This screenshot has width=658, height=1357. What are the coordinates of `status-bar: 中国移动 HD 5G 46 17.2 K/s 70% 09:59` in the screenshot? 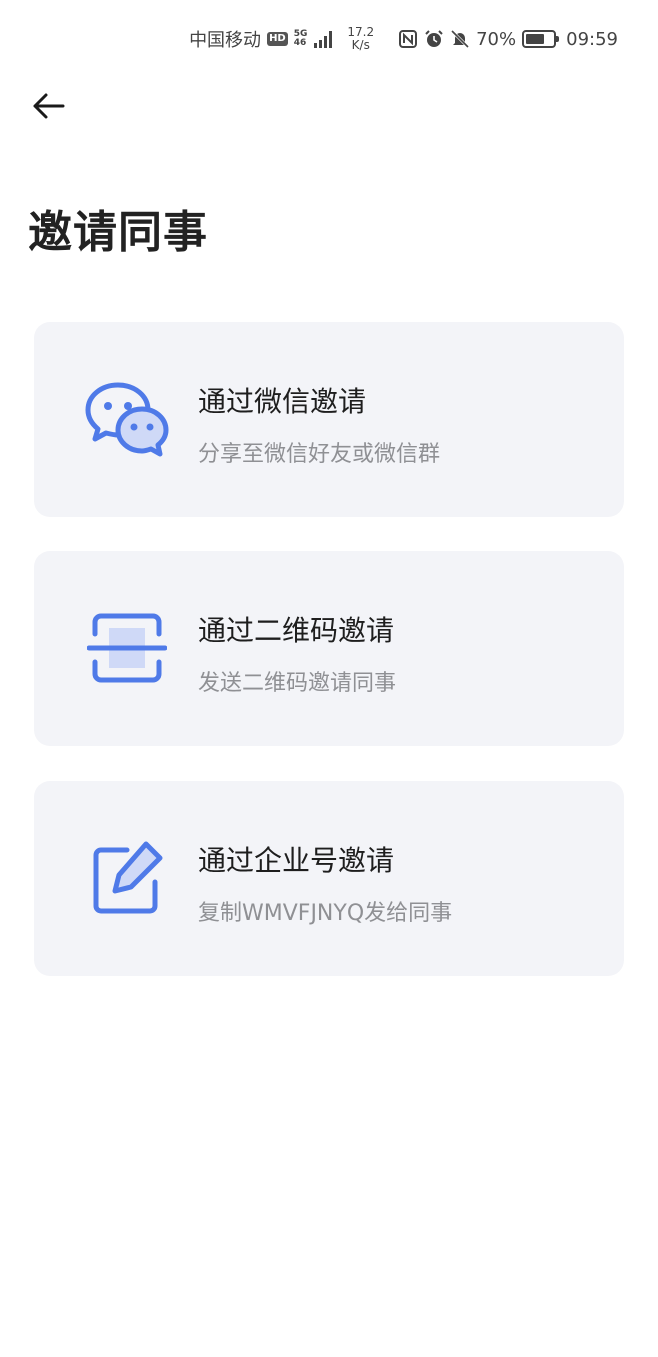 It's located at (329, 39).